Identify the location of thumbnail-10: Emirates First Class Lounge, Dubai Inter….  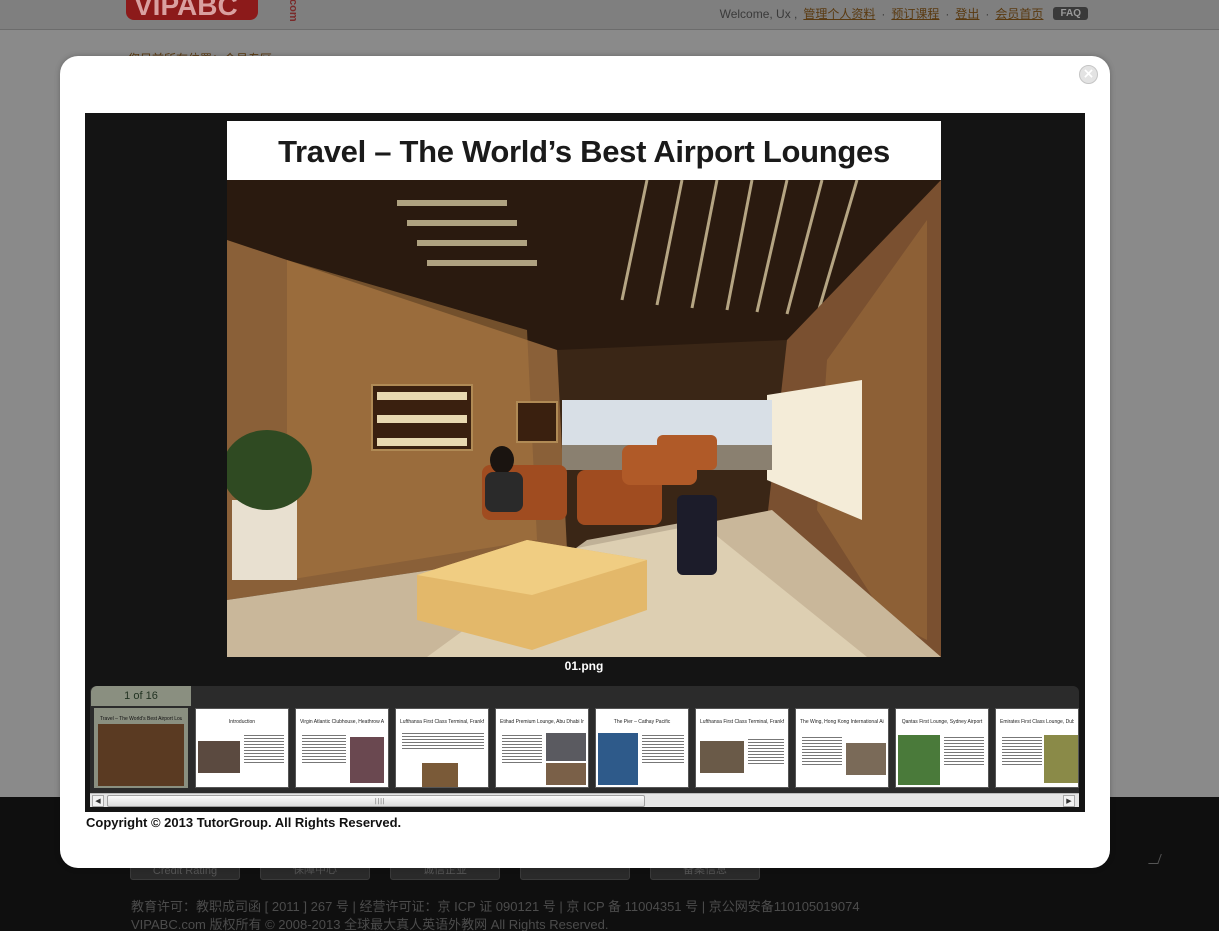
(1037, 748).